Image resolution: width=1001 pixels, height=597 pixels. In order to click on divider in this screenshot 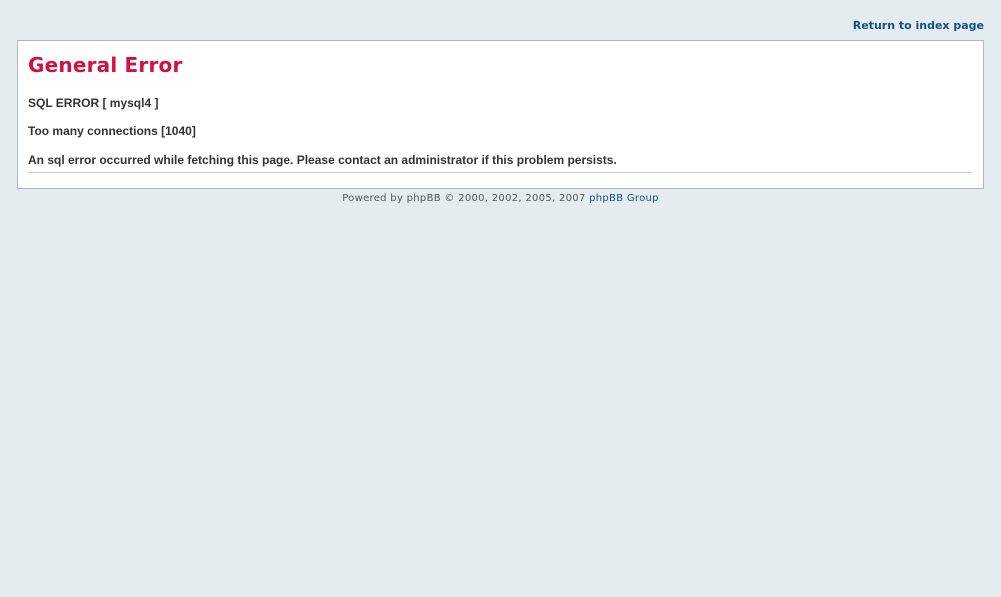, I will do `click(500, 172)`.